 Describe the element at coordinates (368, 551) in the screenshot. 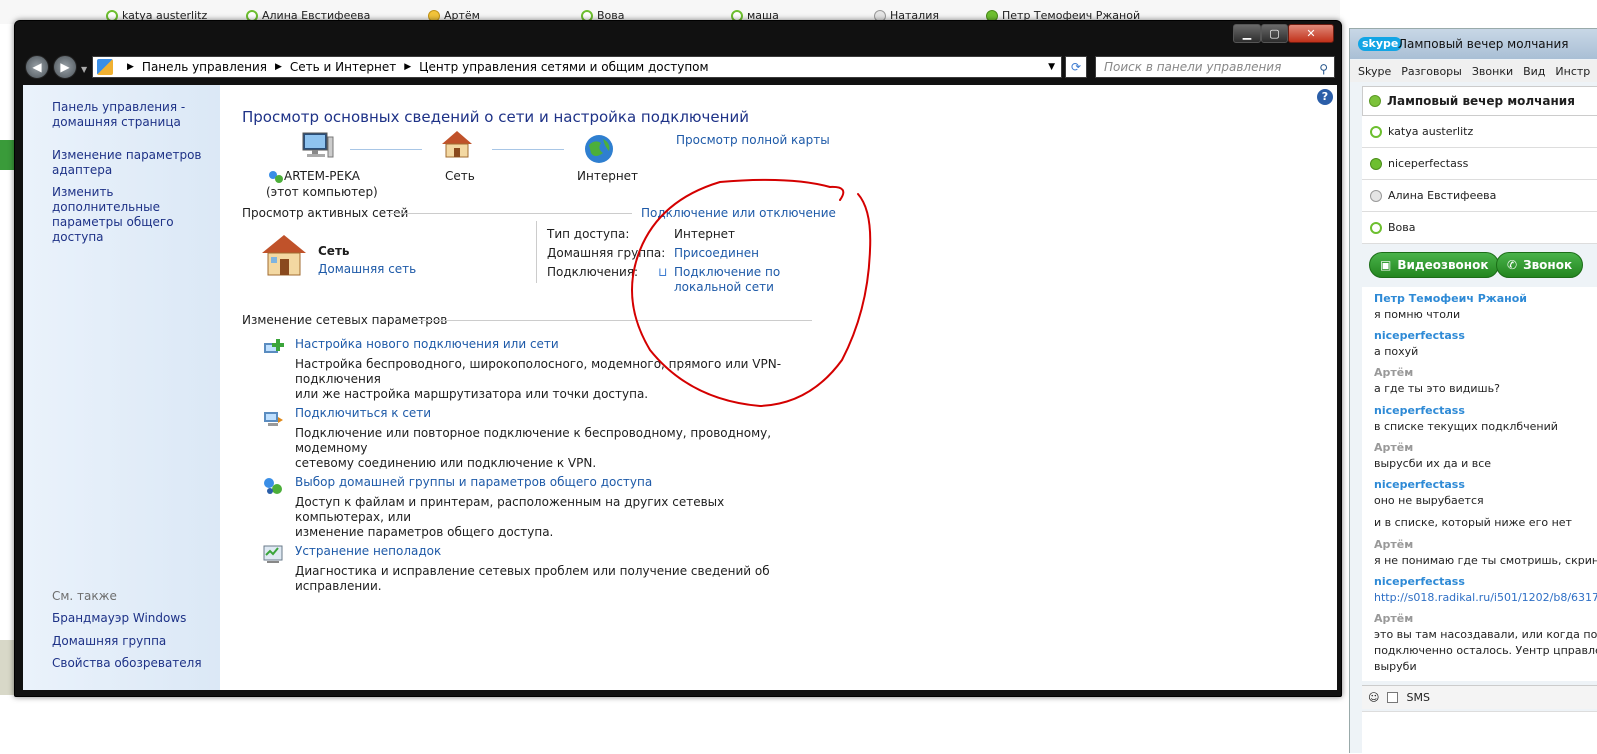

I see `troubleshoot-link: Устранение неполадок` at that location.